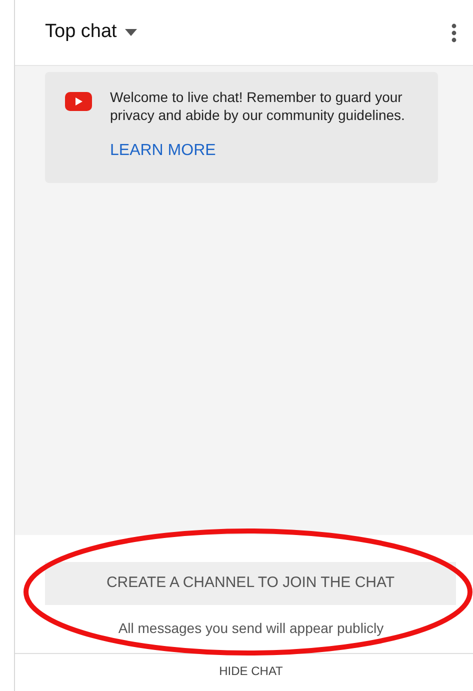  I want to click on create-channel-button: CREATE A CHANNEL TO JOIN THE CHAT, so click(250, 583).